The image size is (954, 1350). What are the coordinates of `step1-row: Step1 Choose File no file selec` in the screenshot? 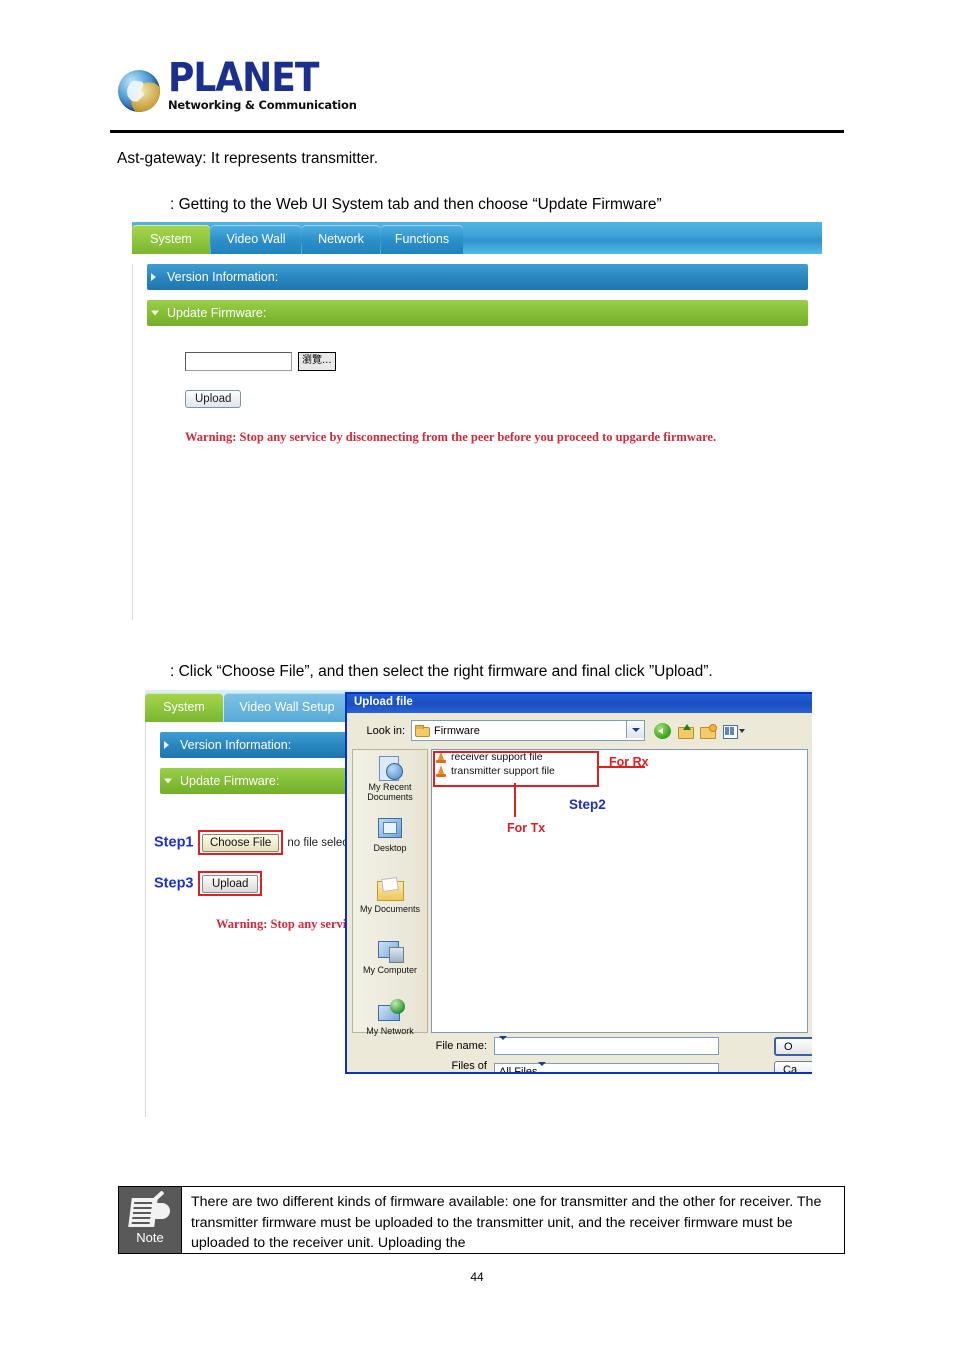 It's located at (265, 842).